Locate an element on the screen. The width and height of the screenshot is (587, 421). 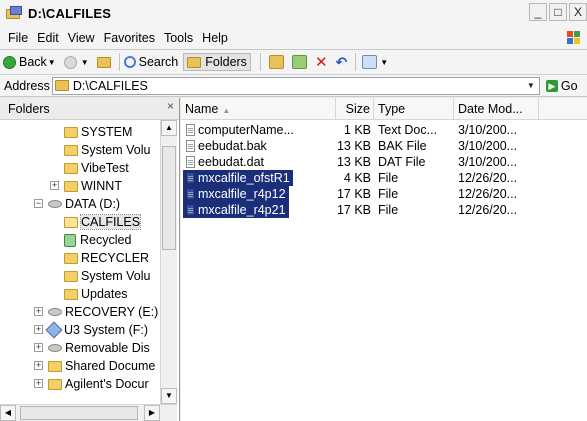
search-button: Search is located at coordinates (151, 62).